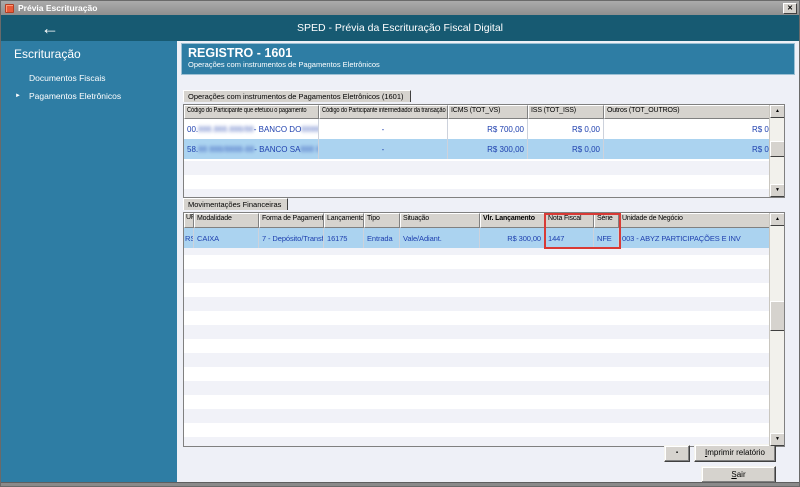 This screenshot has height=487, width=800. What do you see at coordinates (344, 238) in the screenshot?
I see `lancamento-cell: 16175` at bounding box center [344, 238].